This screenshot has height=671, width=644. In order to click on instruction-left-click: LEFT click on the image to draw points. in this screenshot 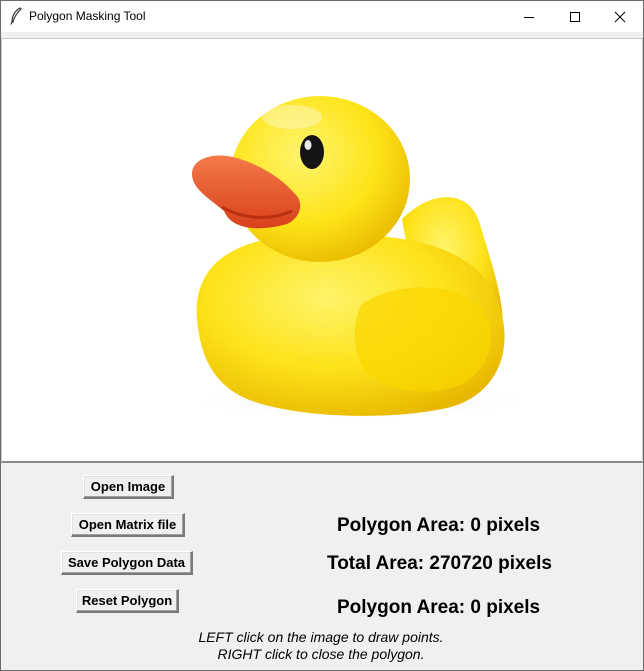, I will do `click(321, 637)`.